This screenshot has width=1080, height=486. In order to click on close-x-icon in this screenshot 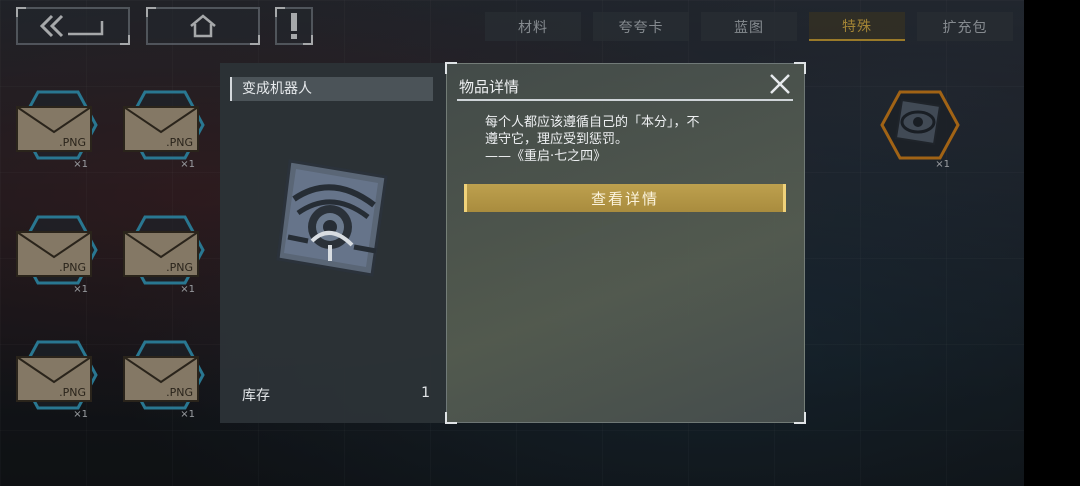, I will do `click(780, 84)`.